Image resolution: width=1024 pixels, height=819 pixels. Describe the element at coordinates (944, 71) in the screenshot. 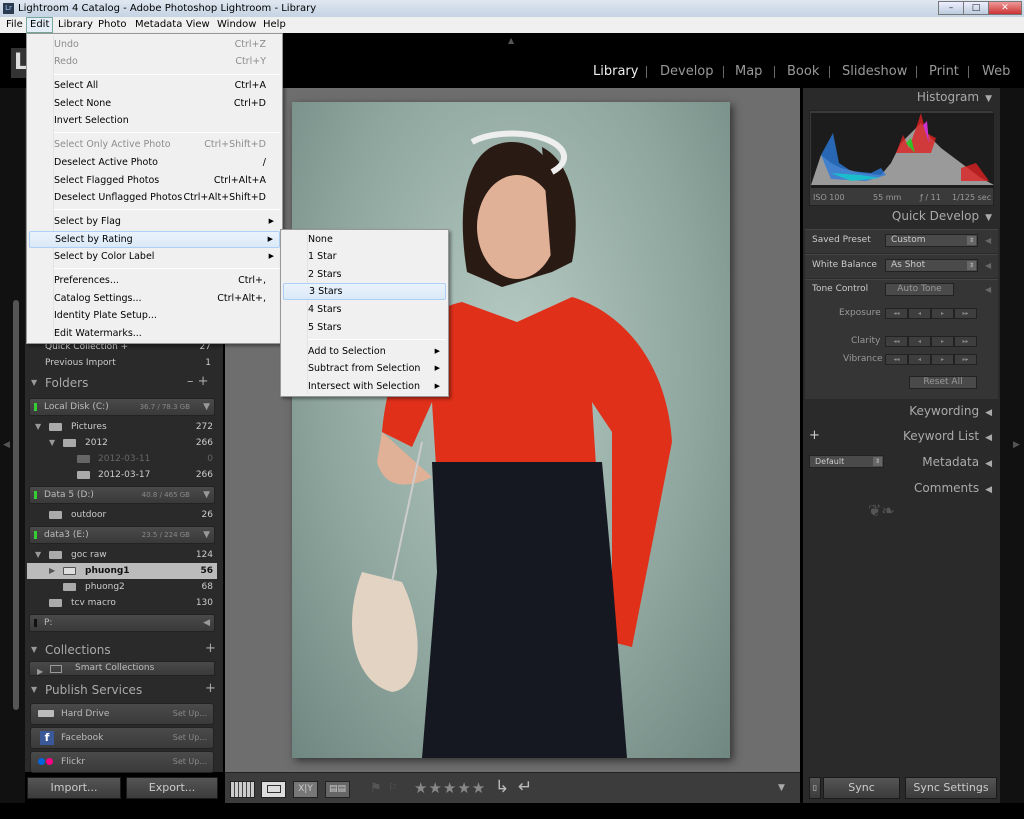

I see `module-print: Print` at that location.